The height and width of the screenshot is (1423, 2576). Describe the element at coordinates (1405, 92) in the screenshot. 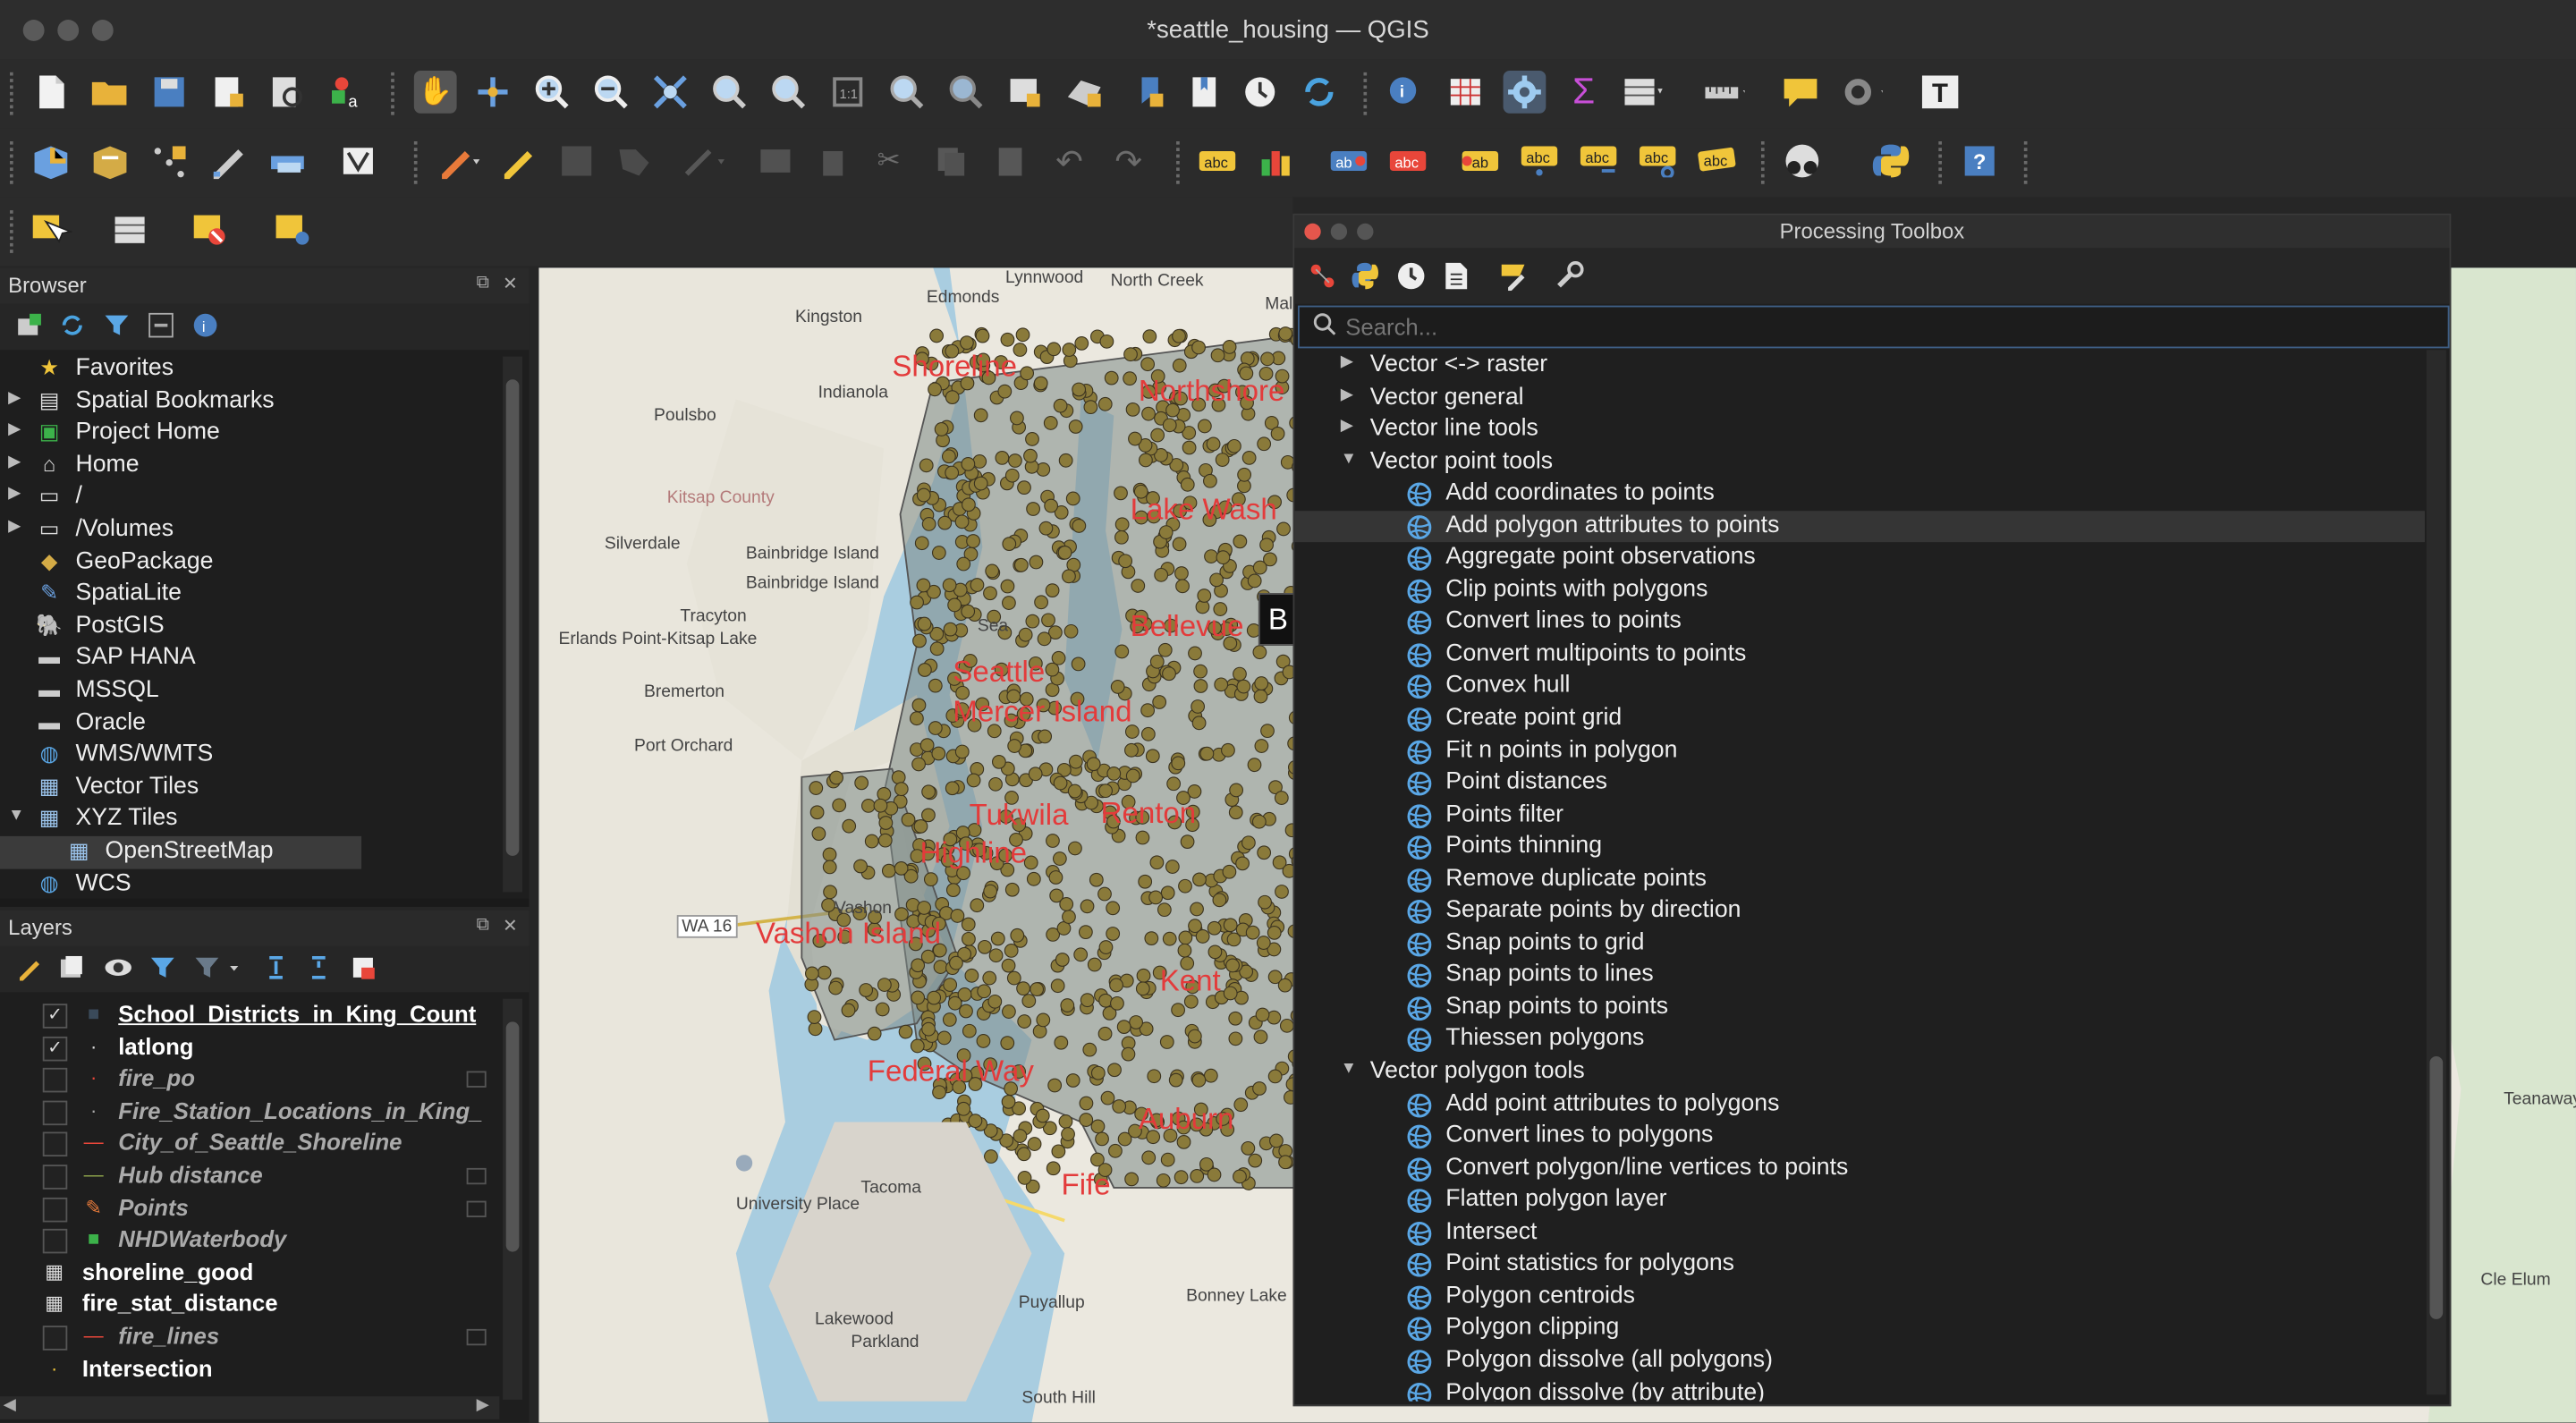

I see `identify-features-icon: i` at that location.